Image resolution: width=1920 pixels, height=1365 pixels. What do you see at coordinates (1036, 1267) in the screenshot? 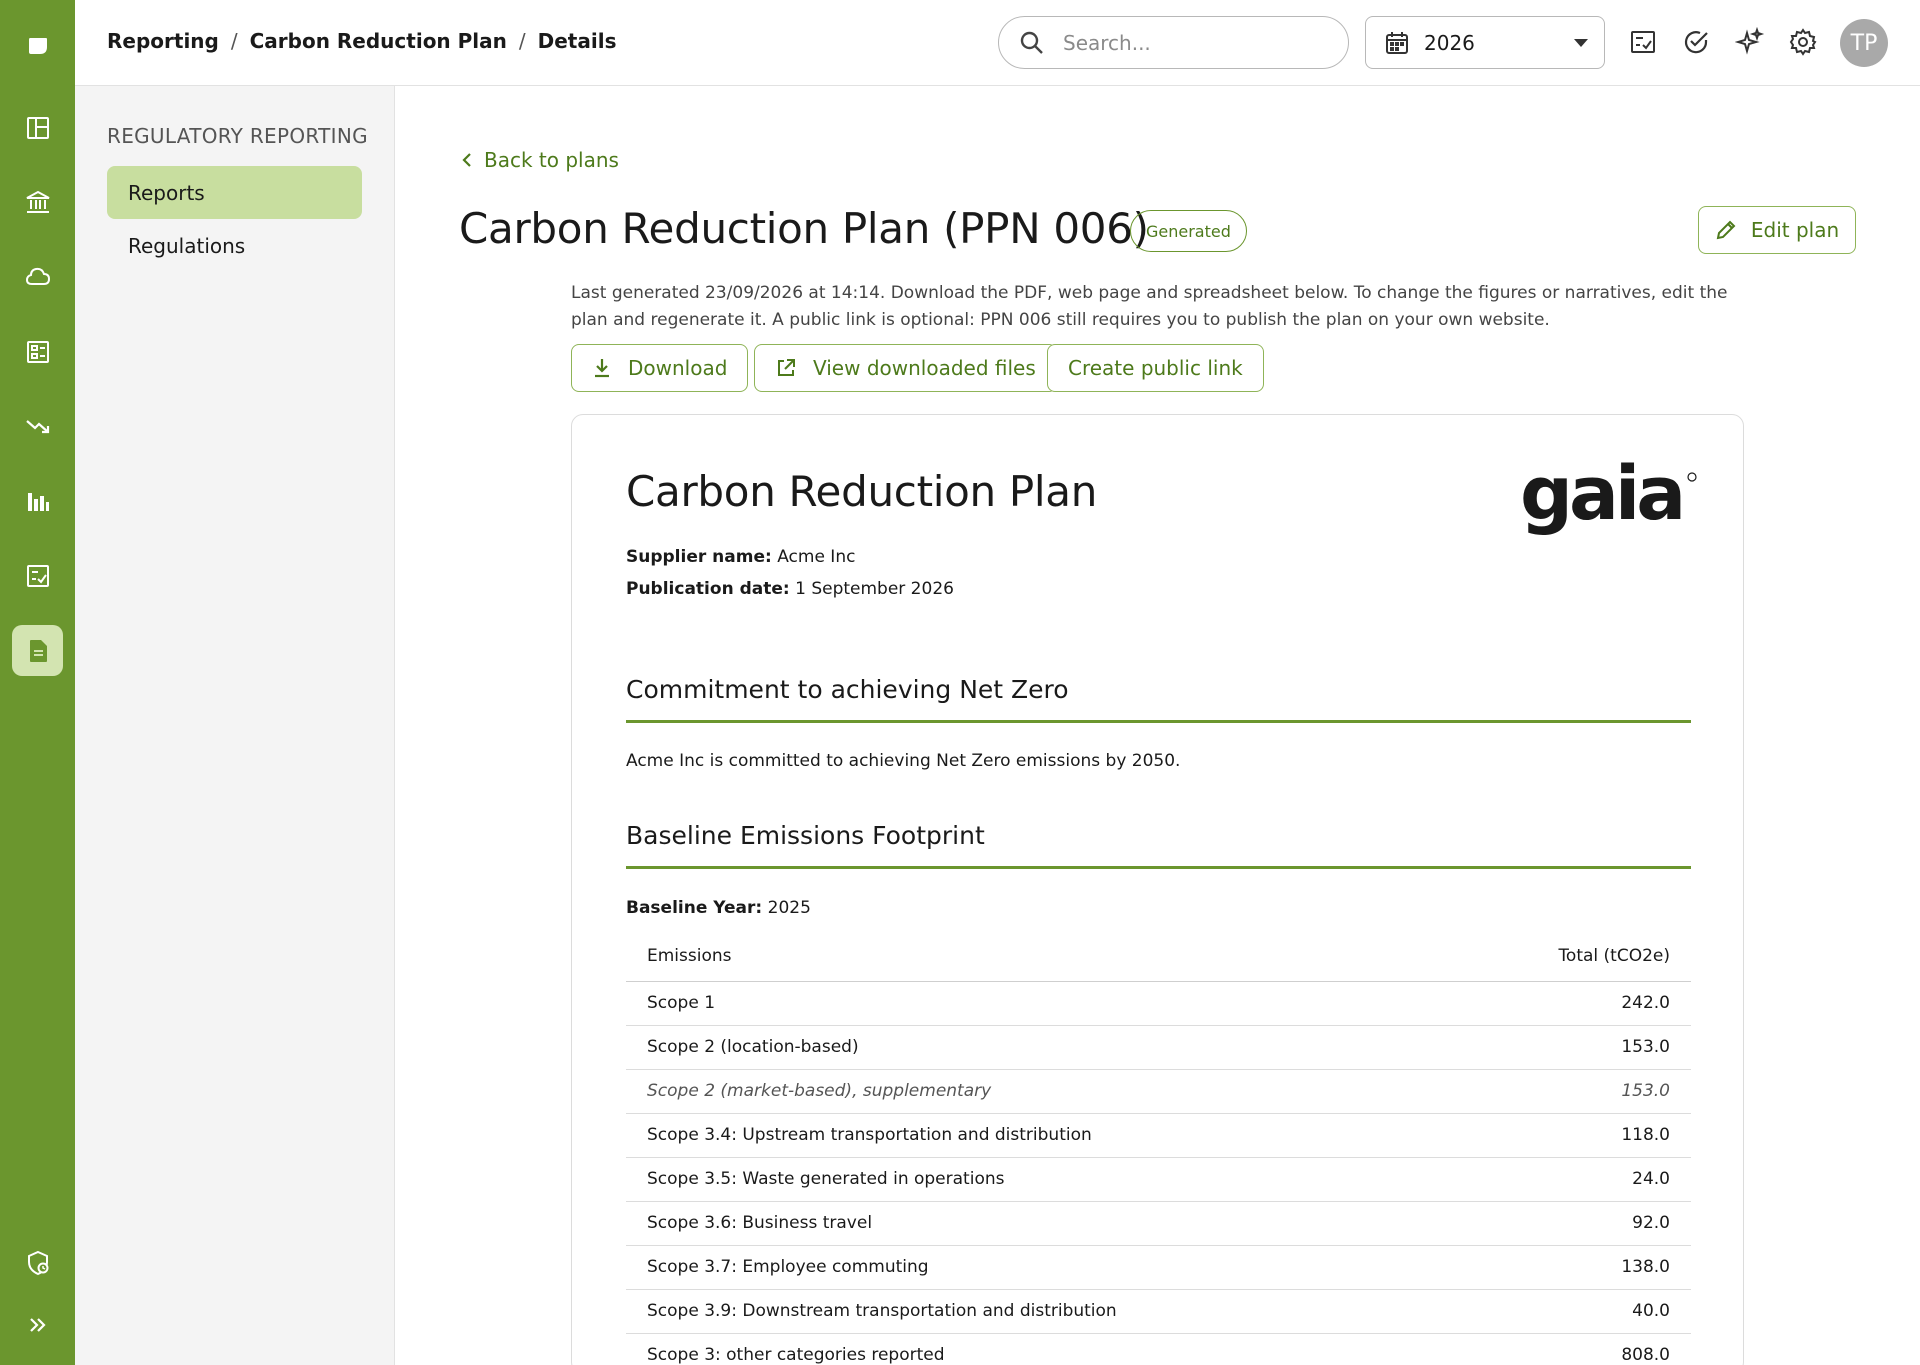
I see `row-label: Scope 3.7: Employee commuting` at bounding box center [1036, 1267].